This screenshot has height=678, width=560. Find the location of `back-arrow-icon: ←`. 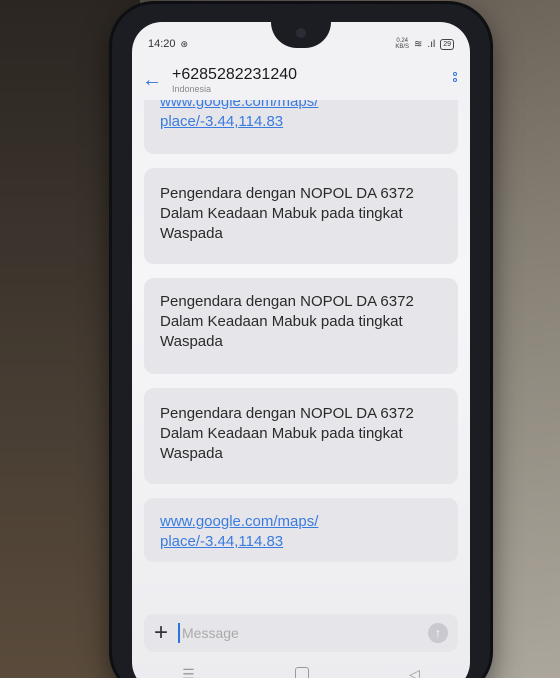

back-arrow-icon: ← is located at coordinates (157, 80).